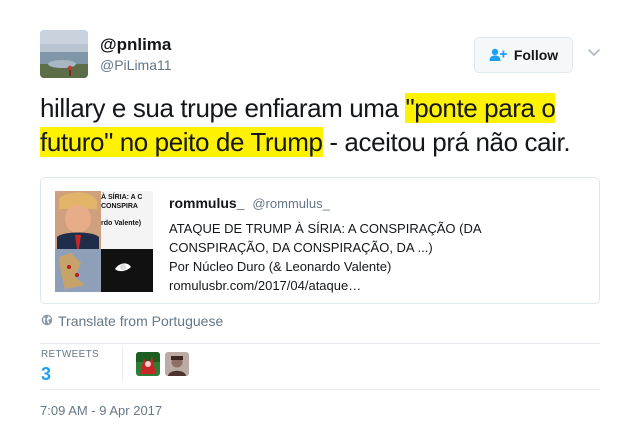 This screenshot has height=426, width=638. Describe the element at coordinates (121, 223) in the screenshot. I see `thumb-caption-line: rdo Valente)` at that location.